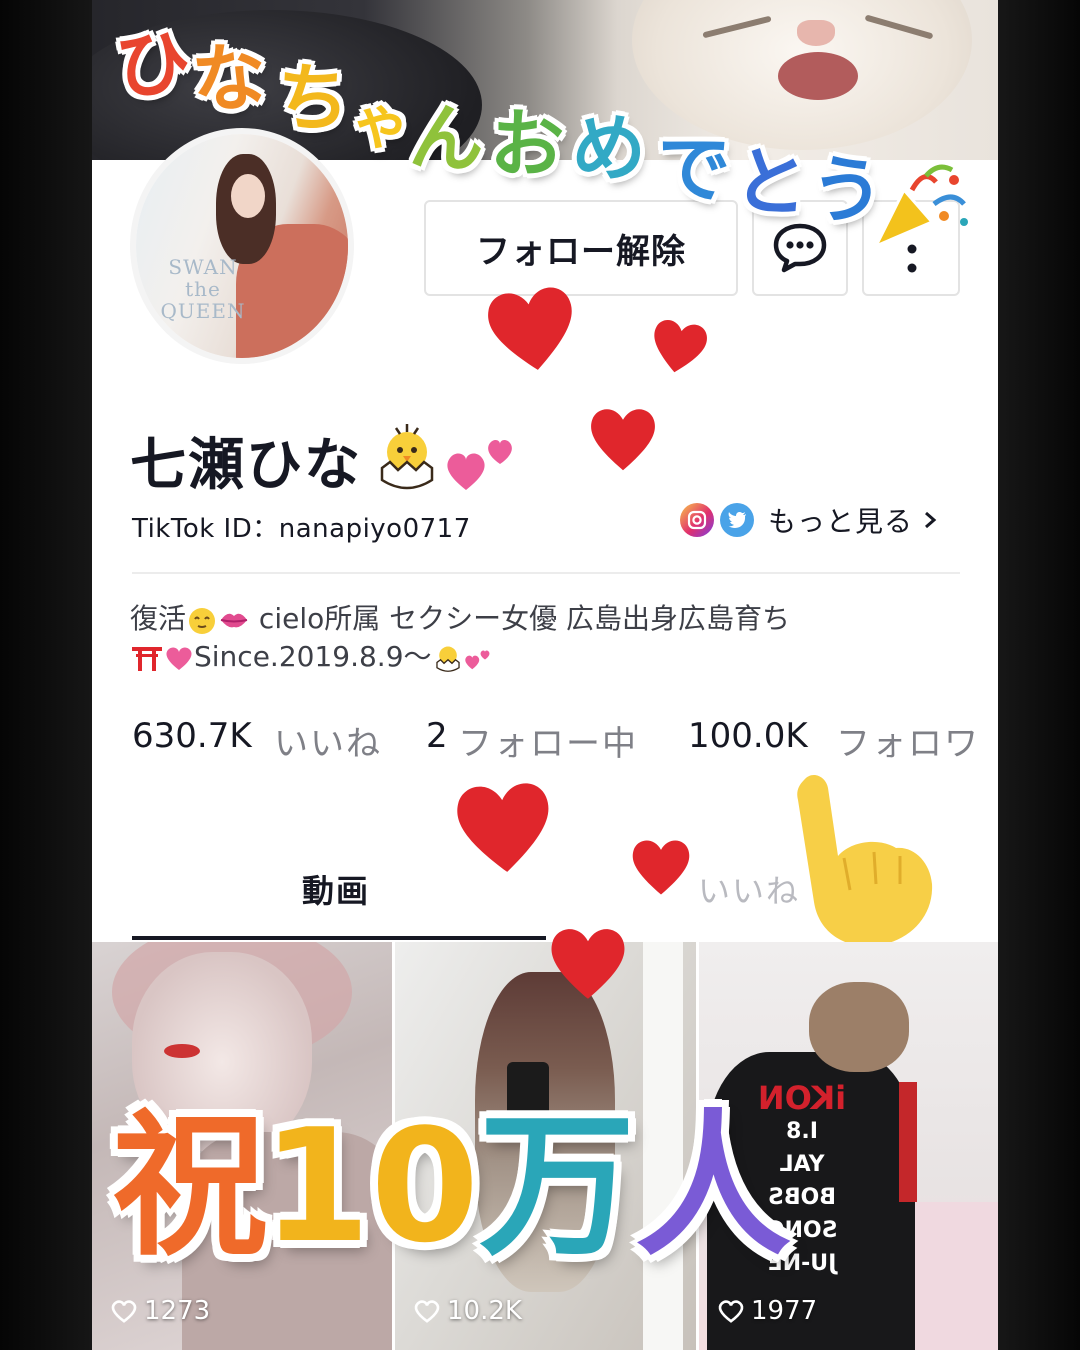  What do you see at coordinates (865, 860) in the screenshot?
I see `pointing-hand-icon` at bounding box center [865, 860].